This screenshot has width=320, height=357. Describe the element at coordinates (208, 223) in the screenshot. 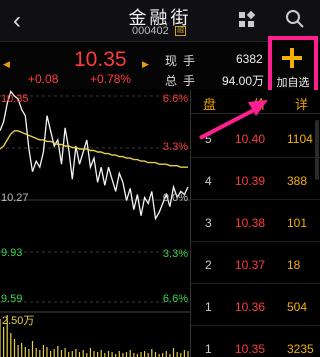

I see `order-level: 3` at that location.